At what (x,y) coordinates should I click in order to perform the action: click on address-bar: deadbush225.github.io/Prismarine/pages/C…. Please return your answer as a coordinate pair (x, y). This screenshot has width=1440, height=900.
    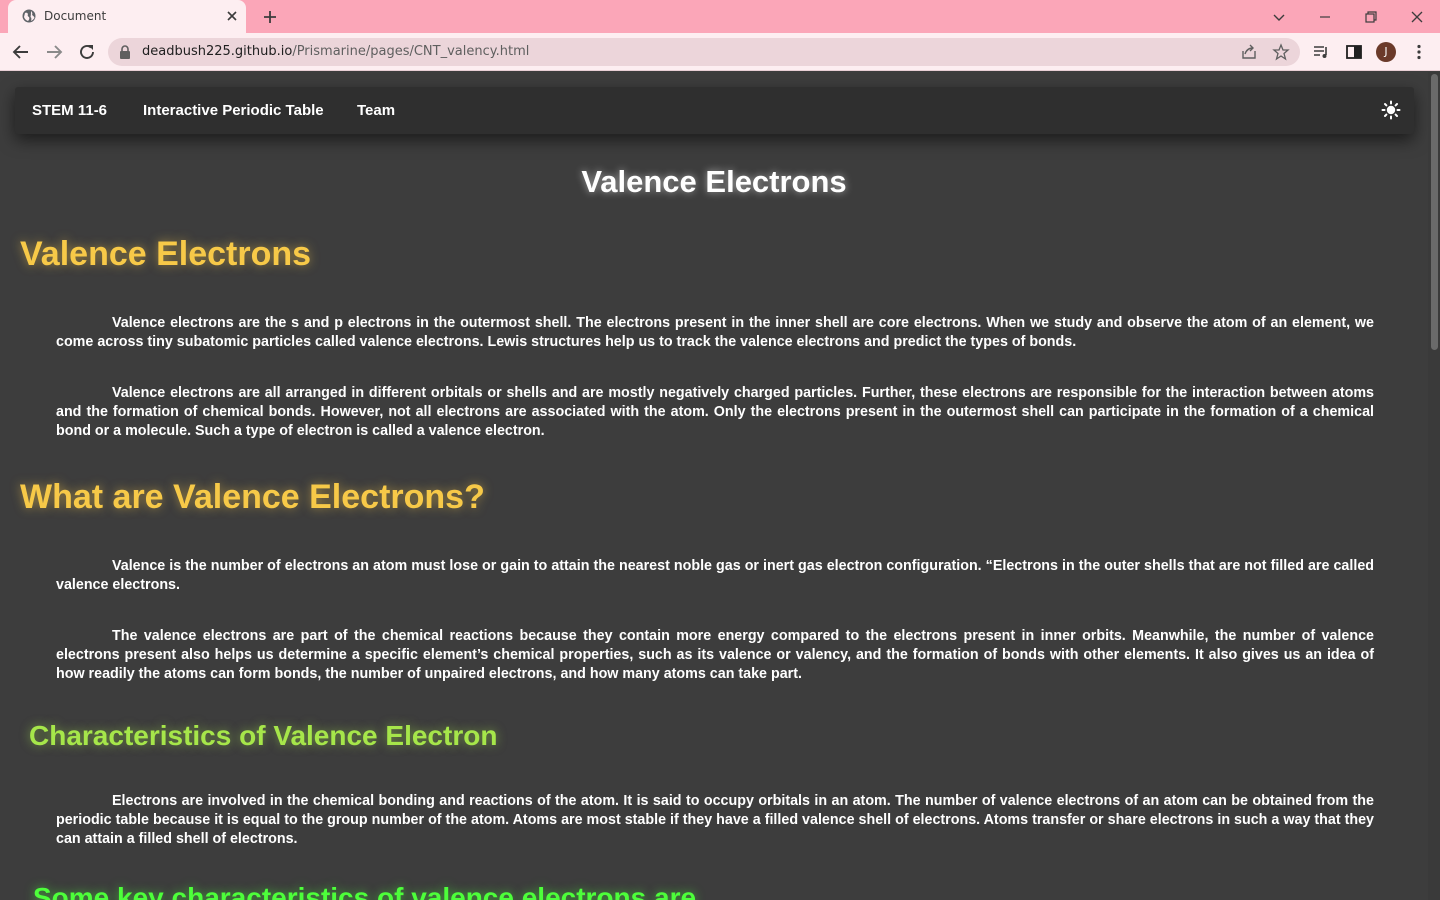
    Looking at the image, I should click on (704, 52).